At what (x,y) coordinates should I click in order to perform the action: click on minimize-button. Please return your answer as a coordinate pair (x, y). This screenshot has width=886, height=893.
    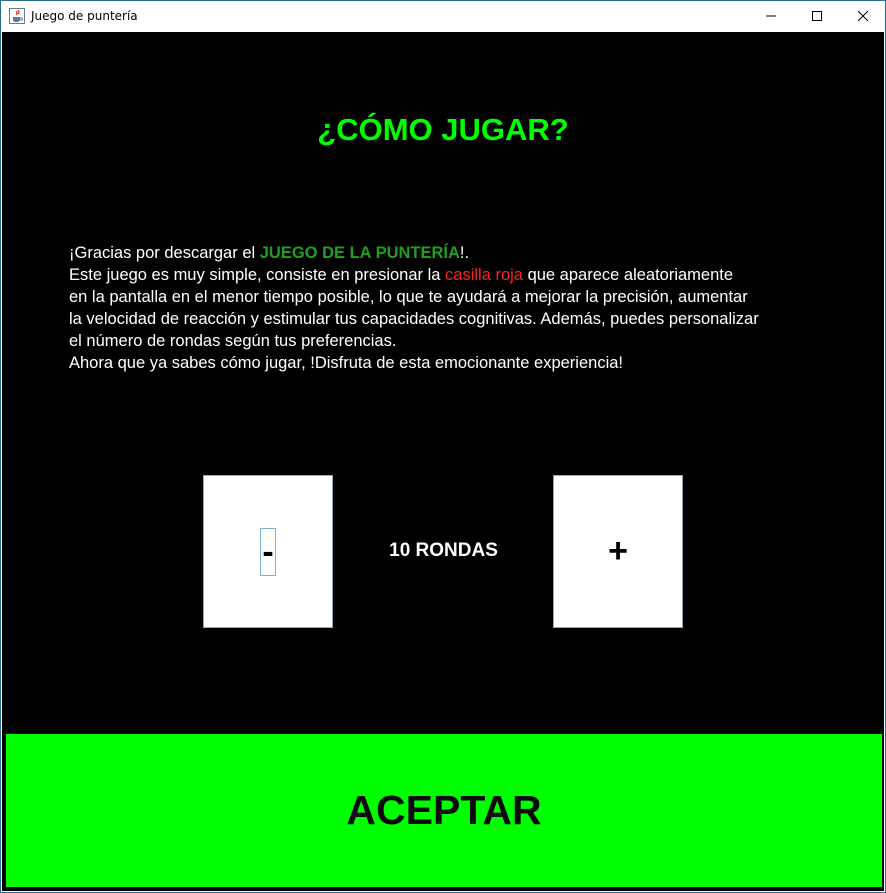
    Looking at the image, I should click on (771, 16).